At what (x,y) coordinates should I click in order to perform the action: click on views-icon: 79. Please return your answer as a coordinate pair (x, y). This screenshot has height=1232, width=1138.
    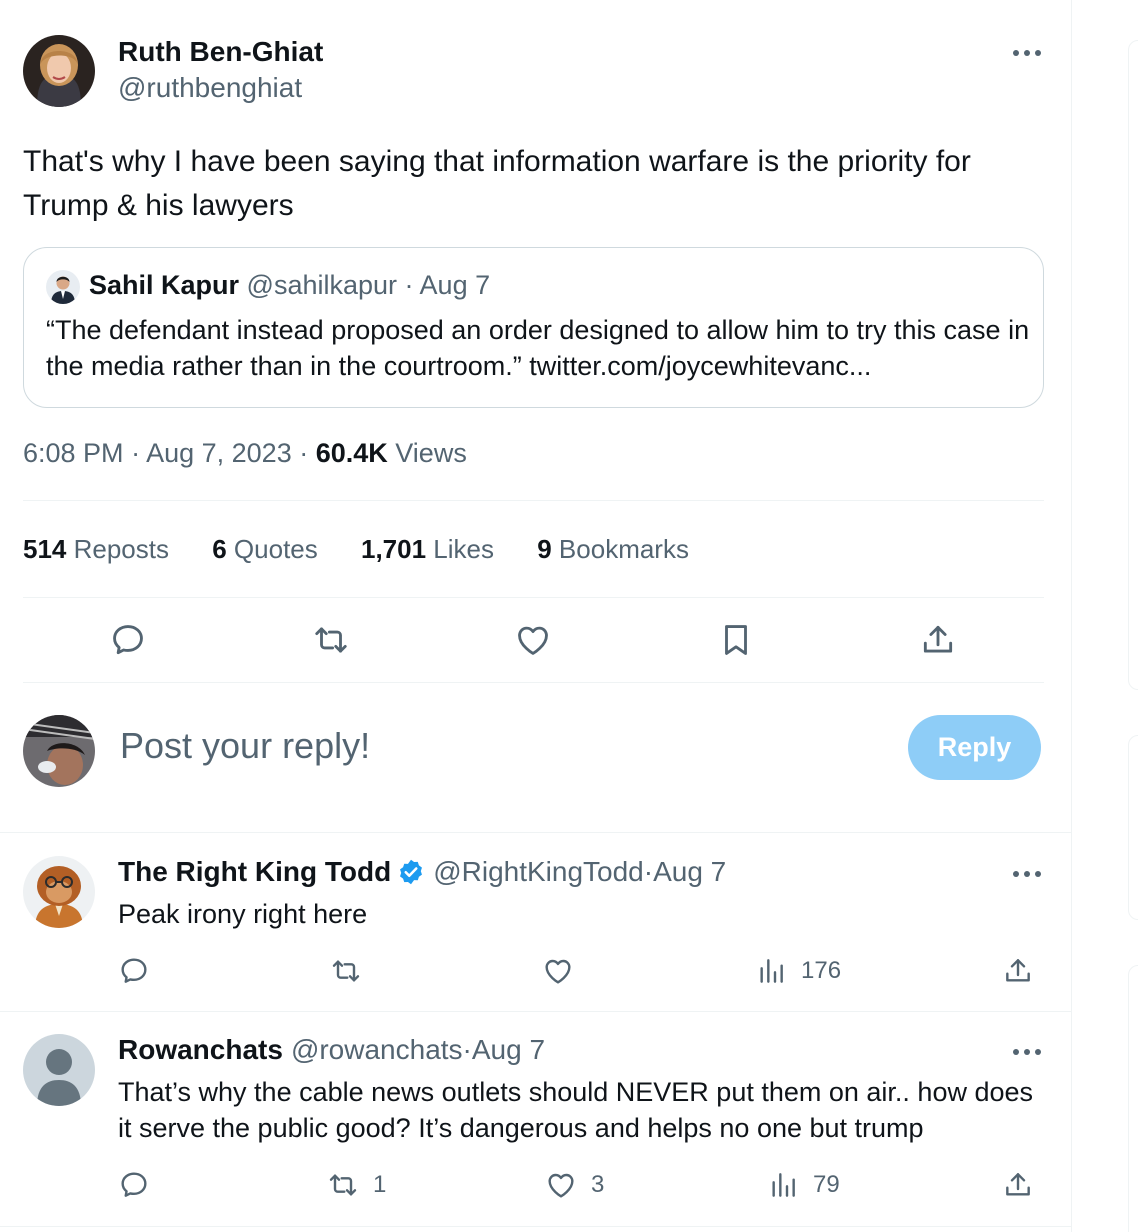
    Looking at the image, I should click on (803, 1185).